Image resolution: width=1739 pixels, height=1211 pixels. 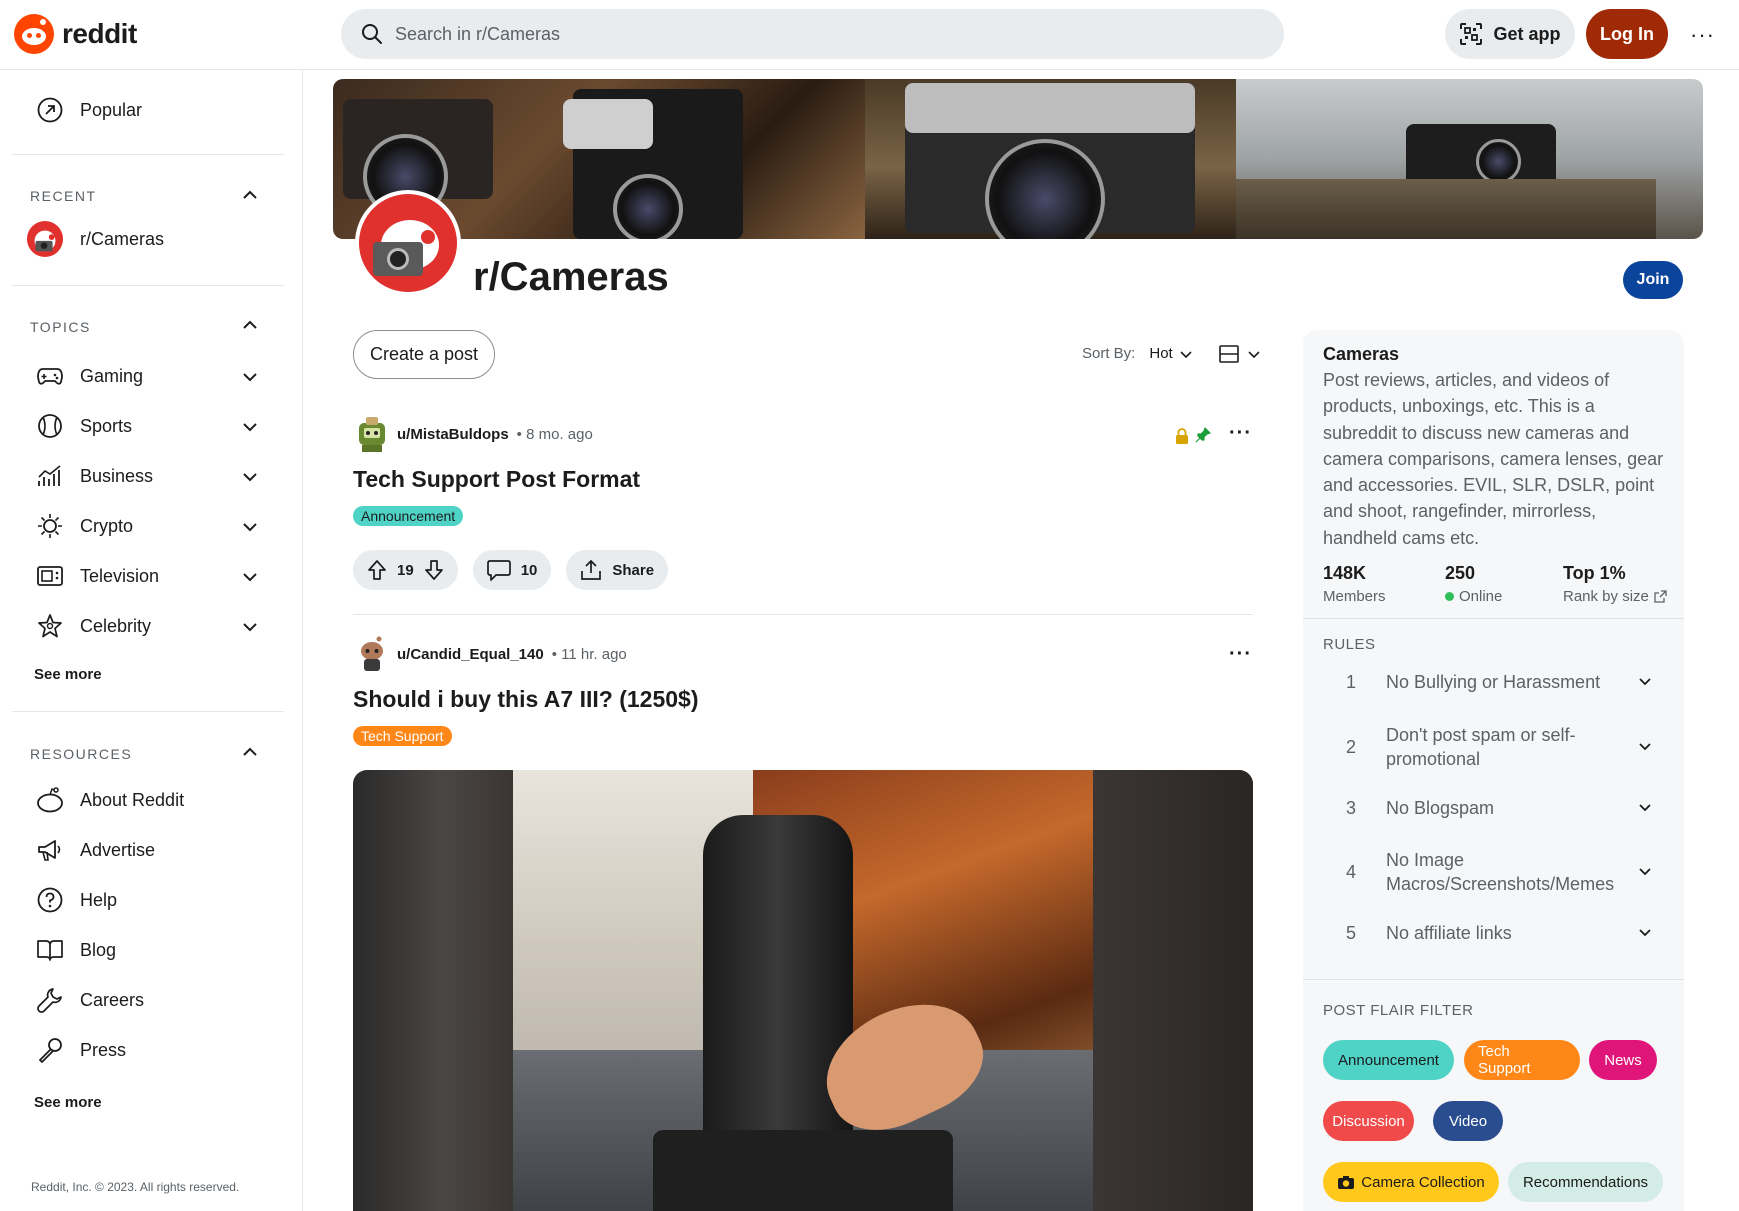 What do you see at coordinates (1627, 34) in the screenshot?
I see `log-in-button: Log In` at bounding box center [1627, 34].